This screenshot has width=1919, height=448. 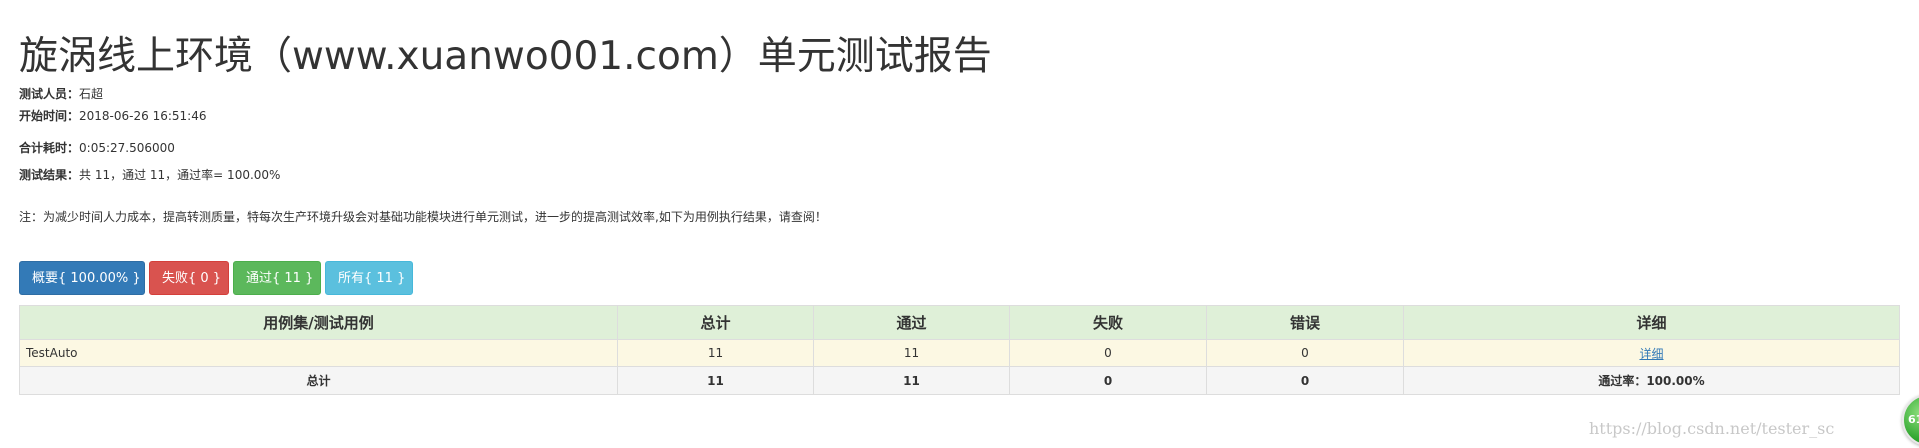 What do you see at coordinates (49, 94) in the screenshot?
I see `info-label: 测试人员：` at bounding box center [49, 94].